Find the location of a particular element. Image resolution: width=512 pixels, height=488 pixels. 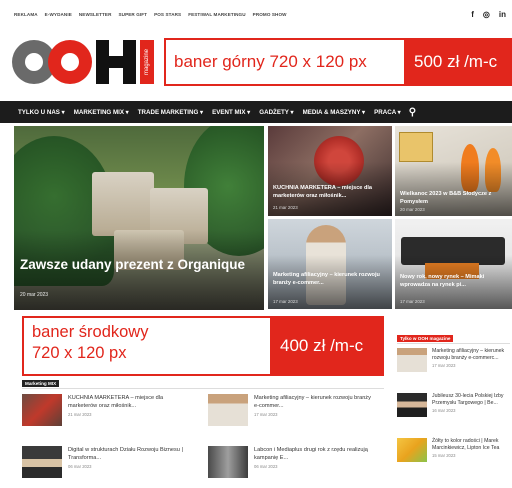

sidebar-item-date: 17 mar 2023 is located at coordinates (444, 366).